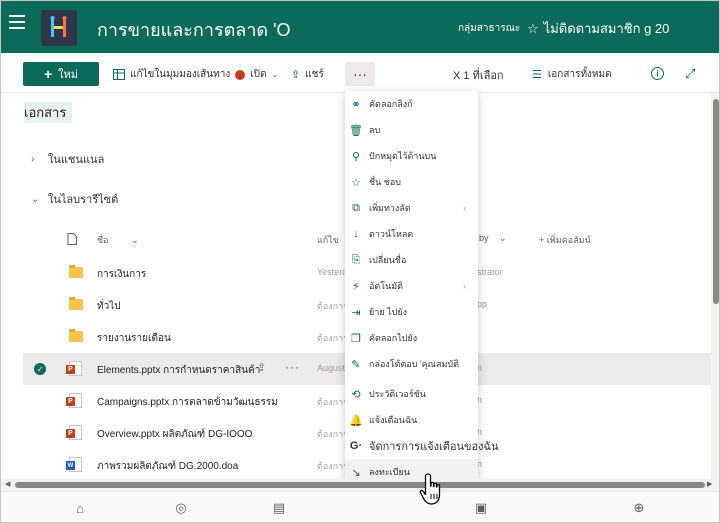 The height and width of the screenshot is (523, 720). I want to click on column-header-modified: แก้ไข, so click(328, 240).